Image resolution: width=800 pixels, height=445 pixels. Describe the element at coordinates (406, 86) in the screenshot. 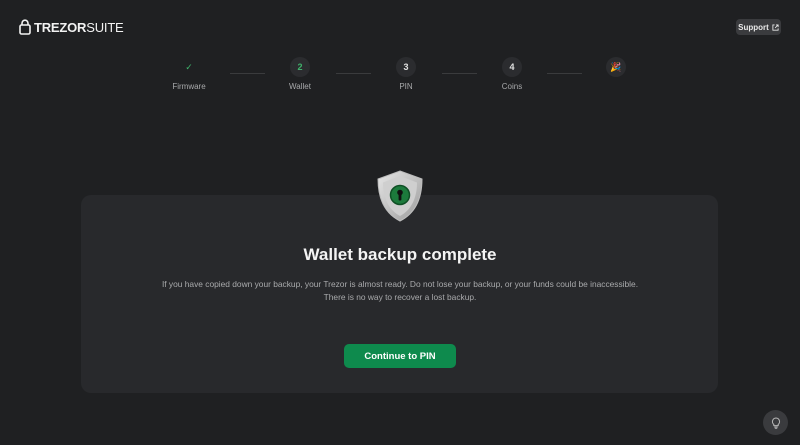

I see `step-label: PIN` at that location.